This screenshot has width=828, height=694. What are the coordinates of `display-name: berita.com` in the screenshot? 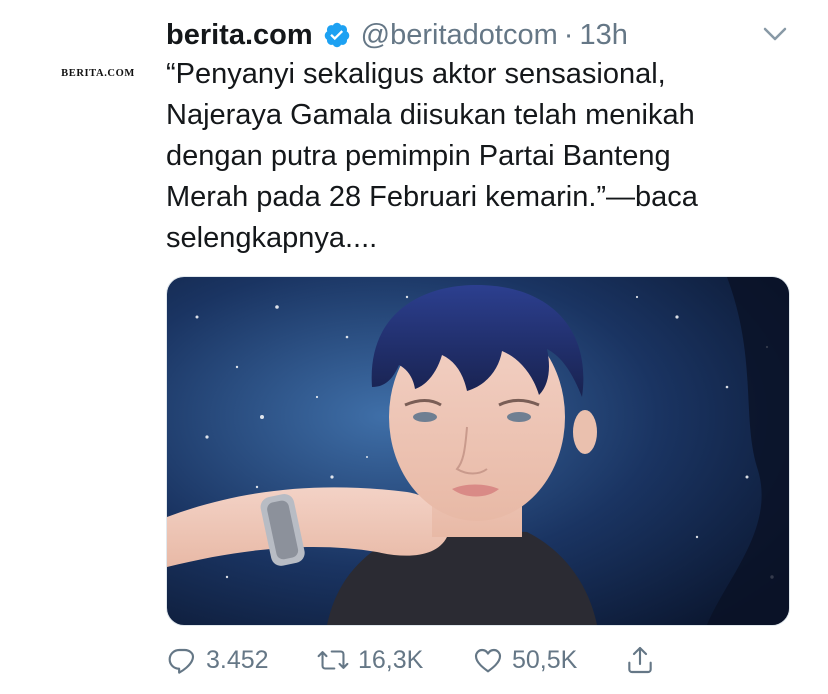 It's located at (239, 35).